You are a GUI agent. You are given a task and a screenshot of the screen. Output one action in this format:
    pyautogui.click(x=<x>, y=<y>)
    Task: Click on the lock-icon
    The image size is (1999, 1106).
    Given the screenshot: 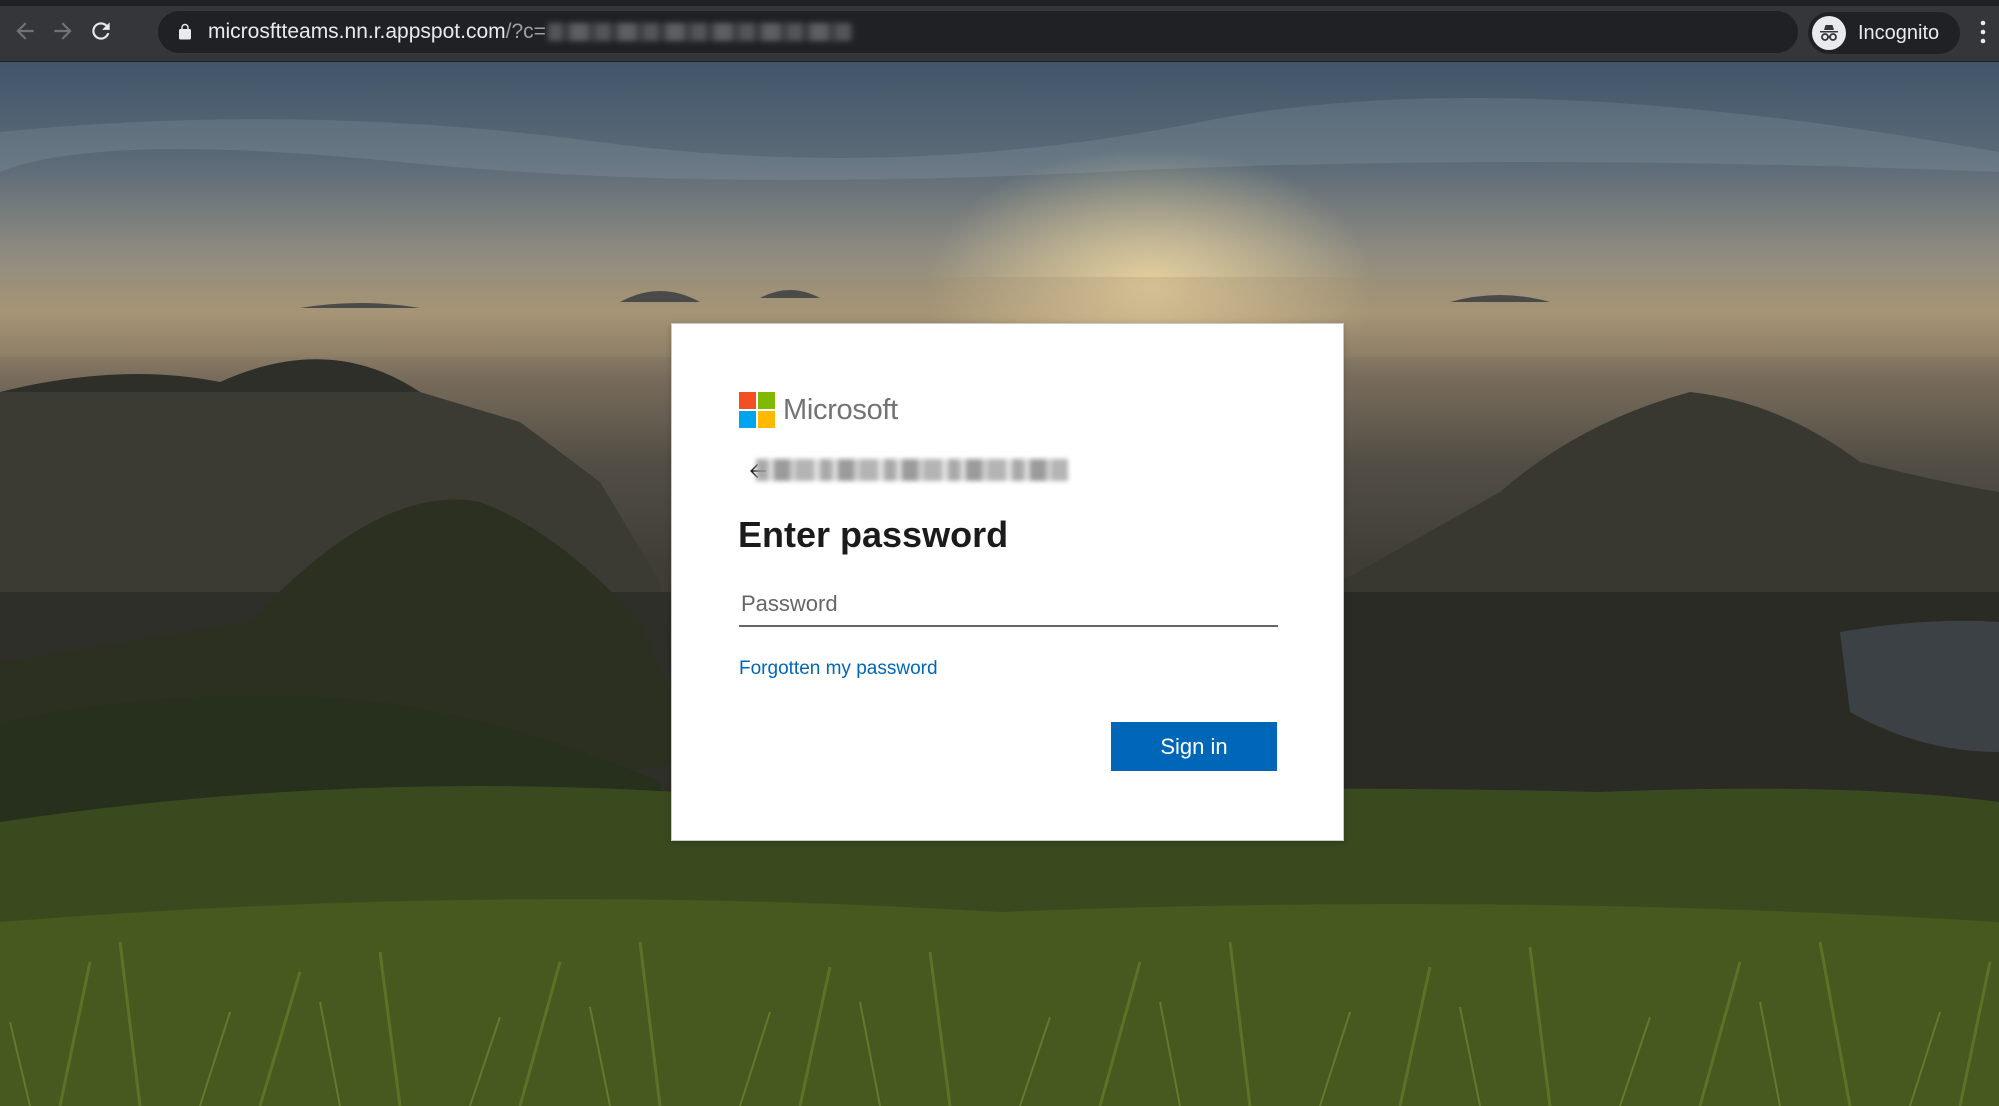 What is the action you would take?
    pyautogui.click(x=185, y=32)
    